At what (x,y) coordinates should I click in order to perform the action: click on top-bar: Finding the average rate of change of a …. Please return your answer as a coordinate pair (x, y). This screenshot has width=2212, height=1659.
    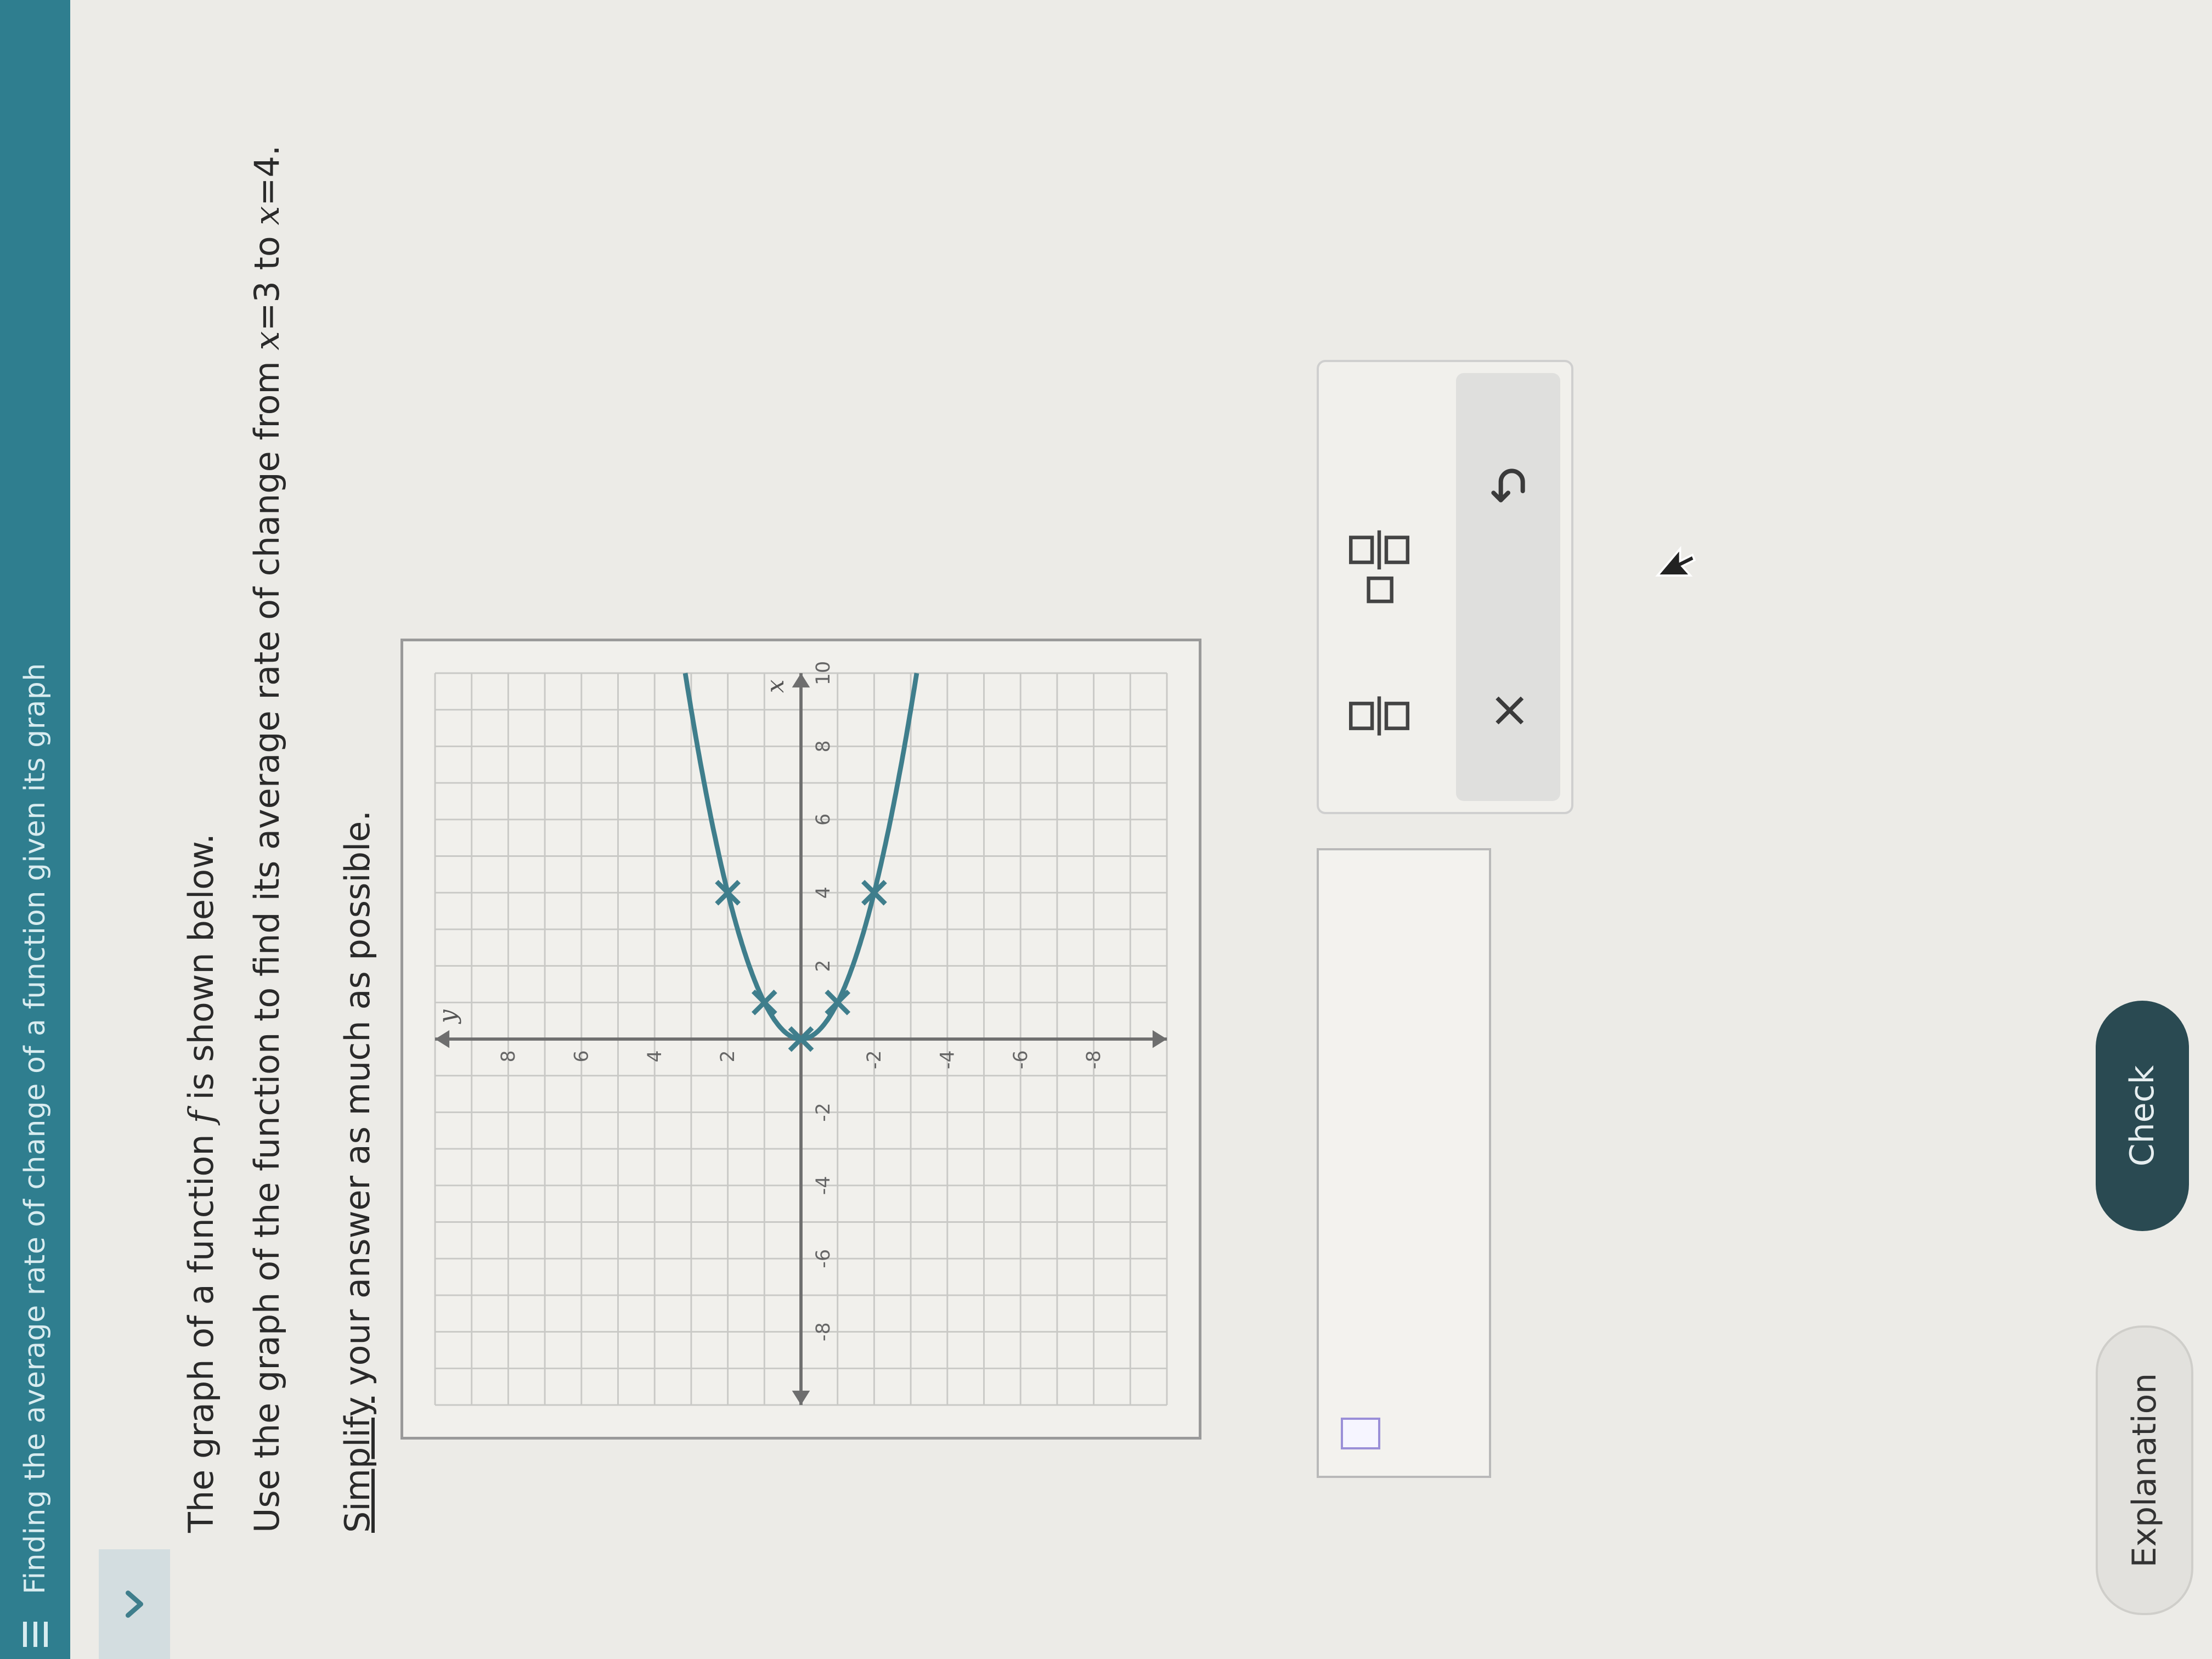
    Looking at the image, I should click on (35, 830).